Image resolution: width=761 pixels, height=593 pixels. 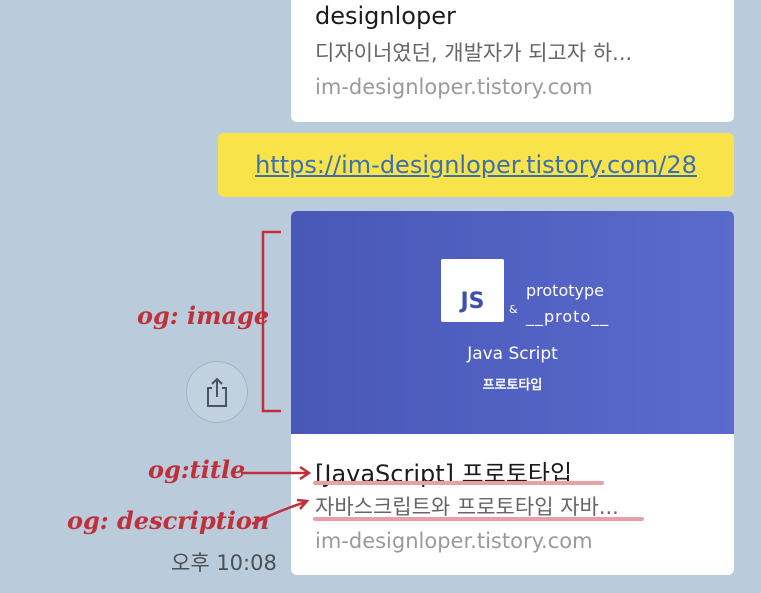 I want to click on og-image-bracket, so click(x=271, y=321).